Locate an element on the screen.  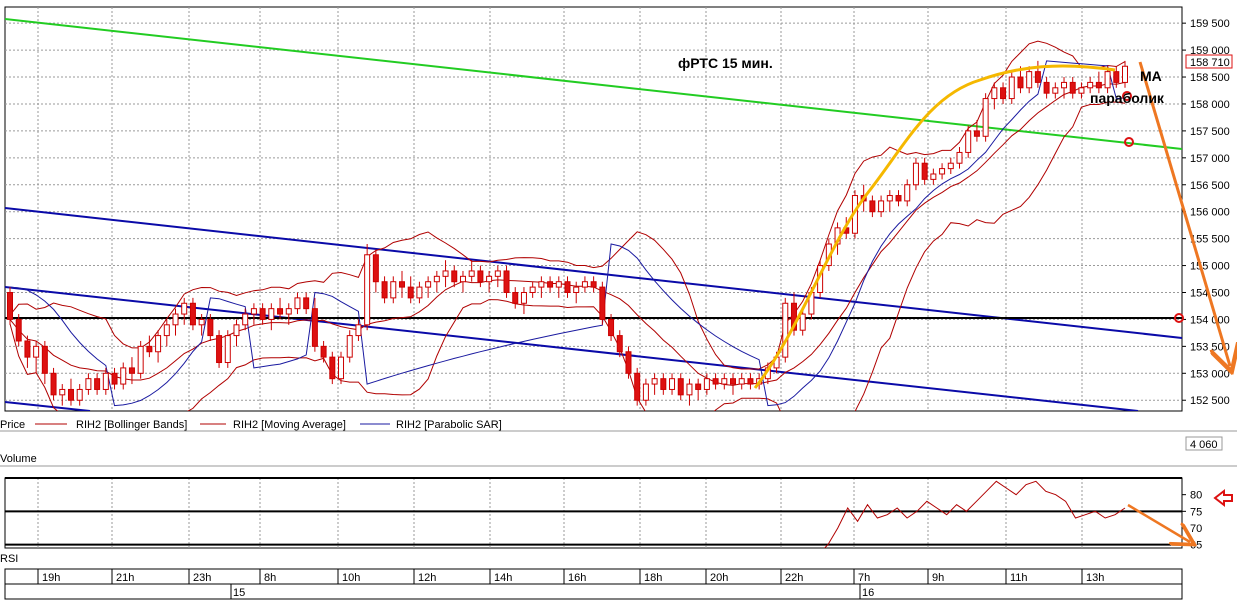
rsi-tick-label: 80 is located at coordinates (1196, 496).